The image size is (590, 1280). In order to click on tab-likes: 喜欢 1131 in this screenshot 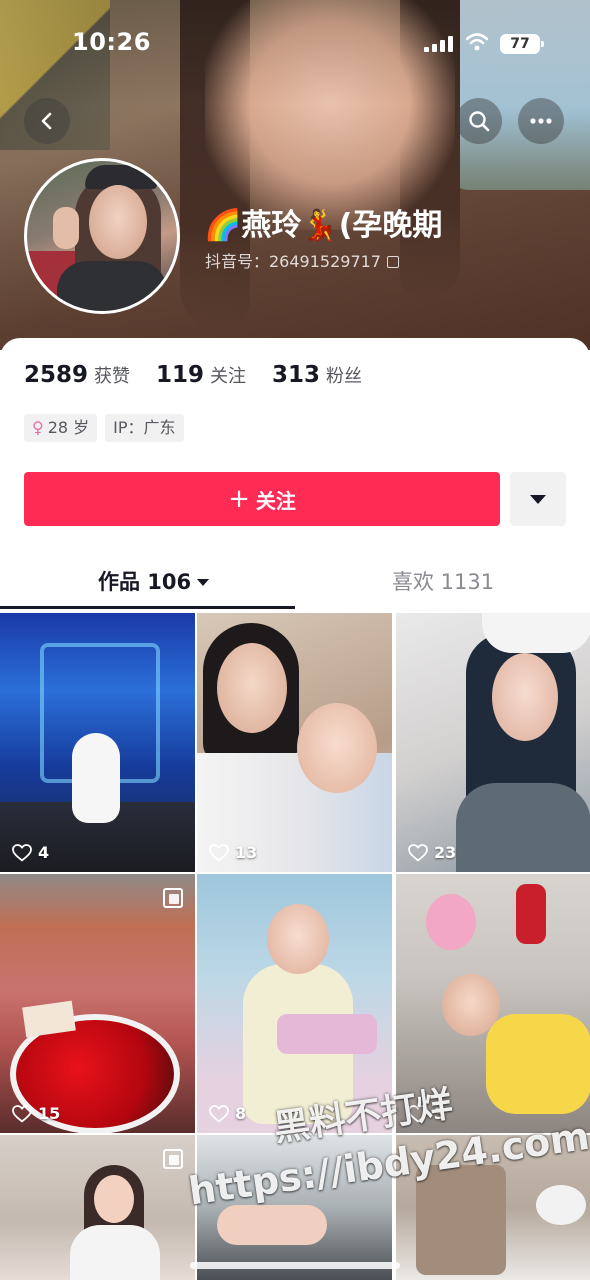, I will do `click(443, 581)`.